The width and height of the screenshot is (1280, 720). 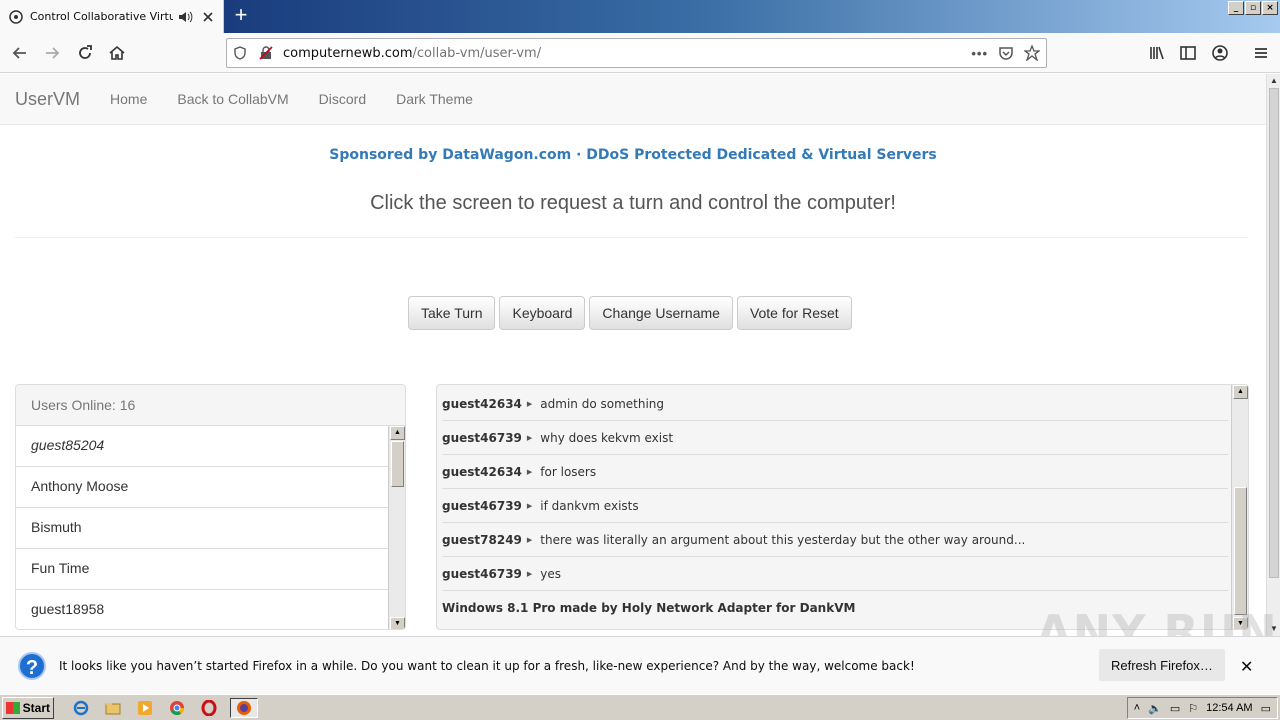 What do you see at coordinates (1202, 708) in the screenshot?
I see `system-tray: ˄ 🔈 ▭ ⚐ 12:54 AM ▭` at bounding box center [1202, 708].